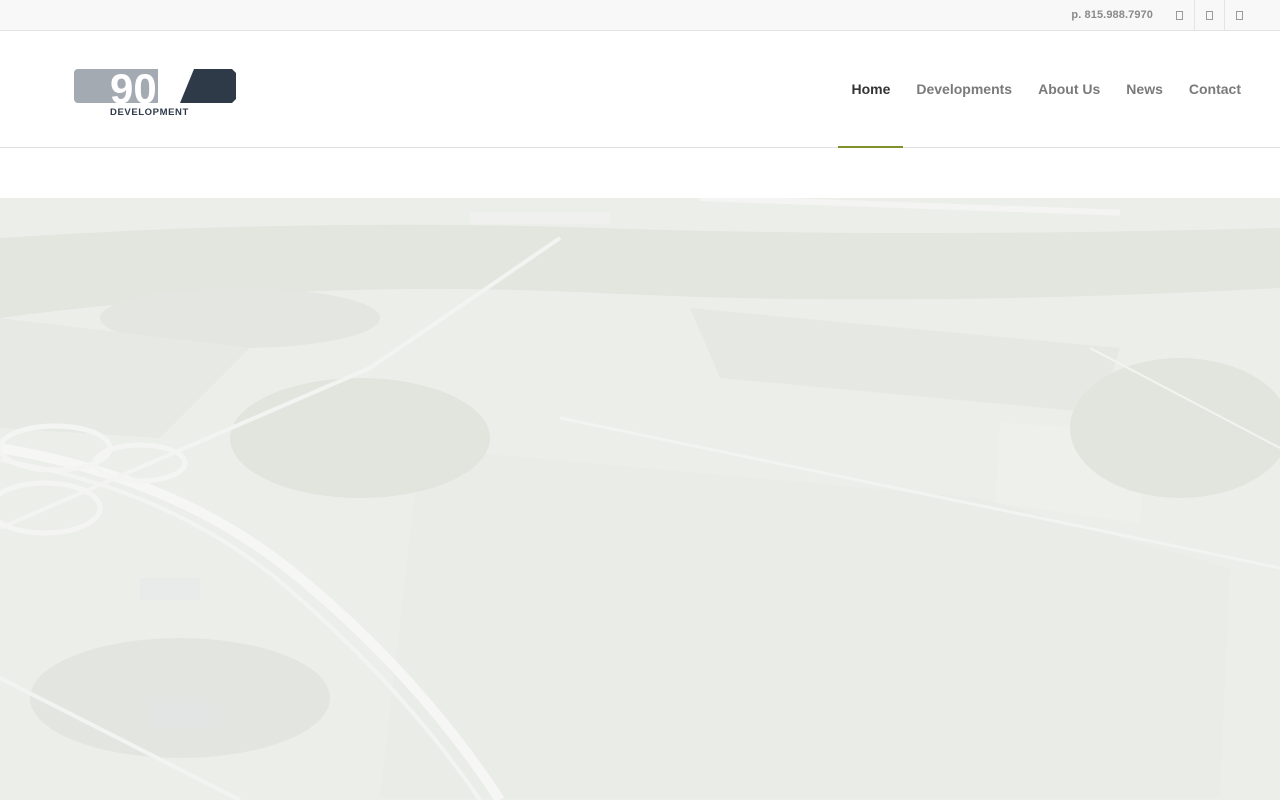 The image size is (1280, 800). Describe the element at coordinates (1144, 89) in the screenshot. I see `nav-item-news: News` at that location.